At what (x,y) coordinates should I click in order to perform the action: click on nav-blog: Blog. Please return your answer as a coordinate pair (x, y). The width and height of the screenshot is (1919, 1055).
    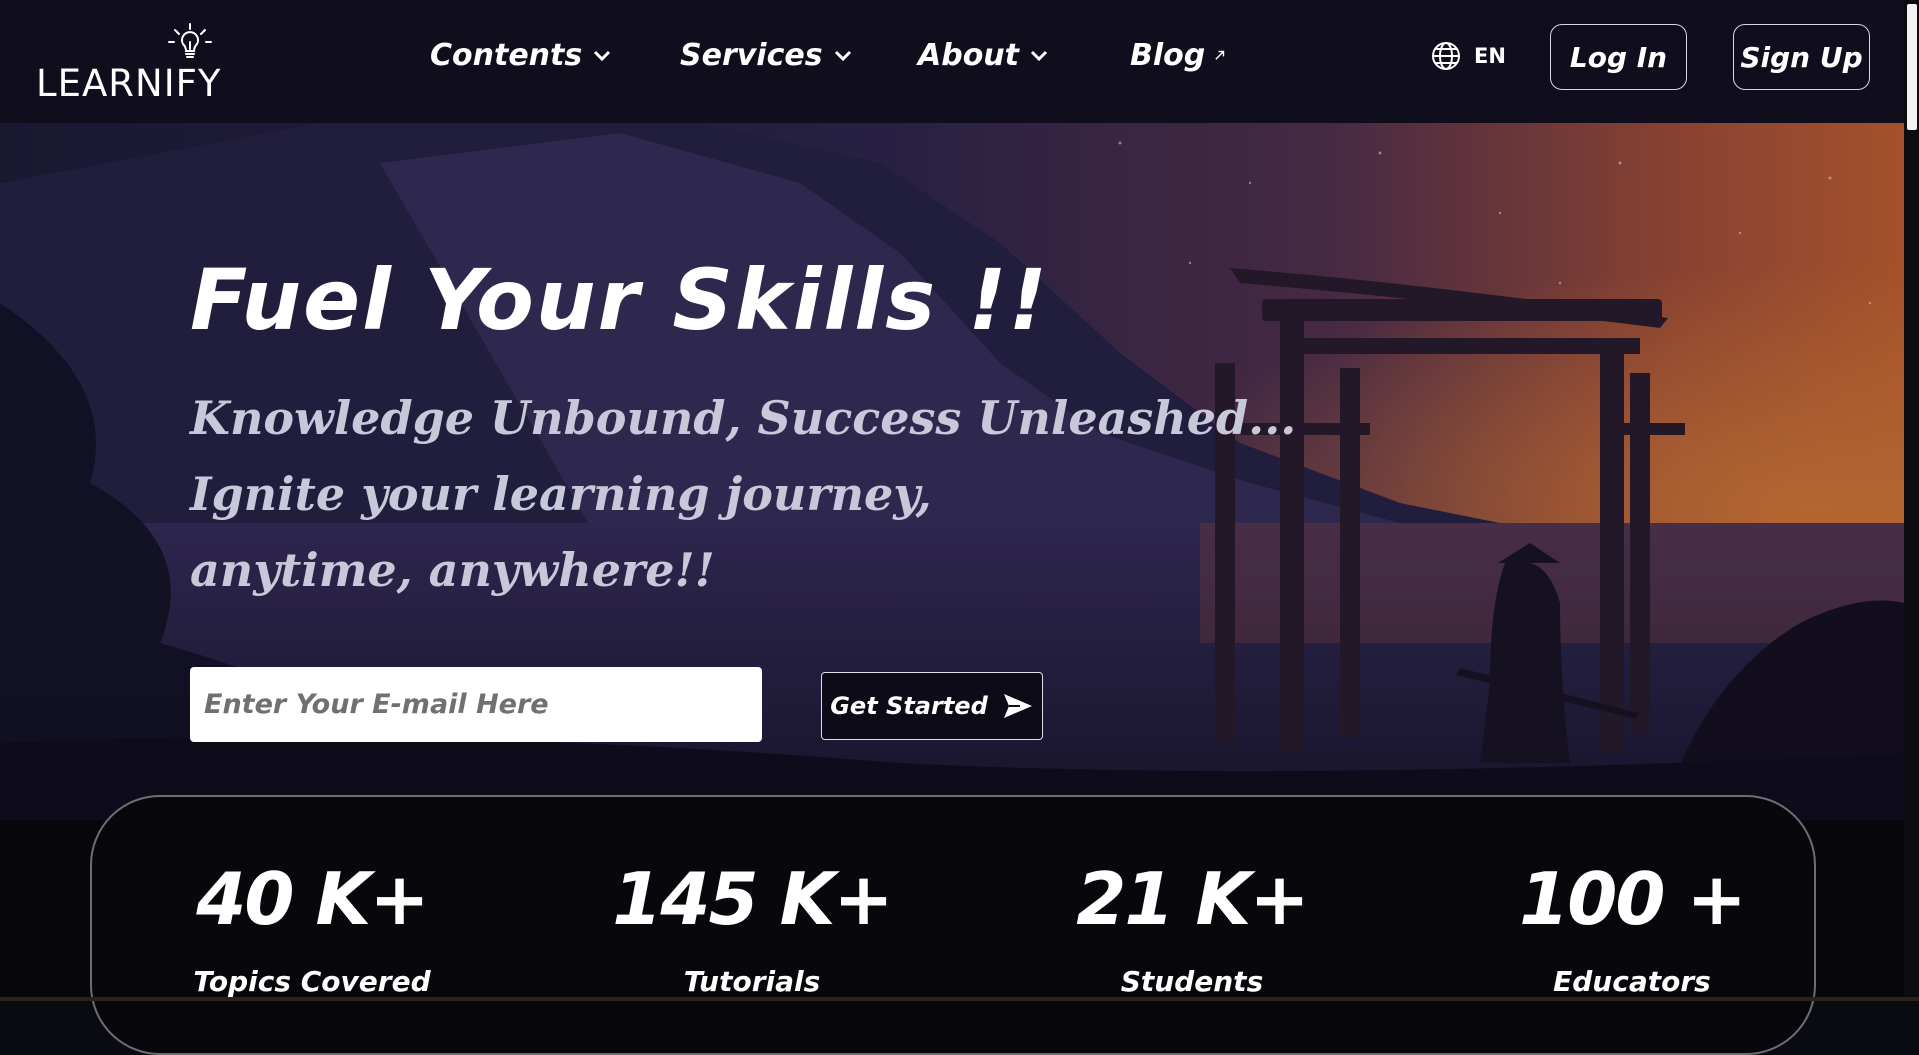
    Looking at the image, I should click on (1178, 55).